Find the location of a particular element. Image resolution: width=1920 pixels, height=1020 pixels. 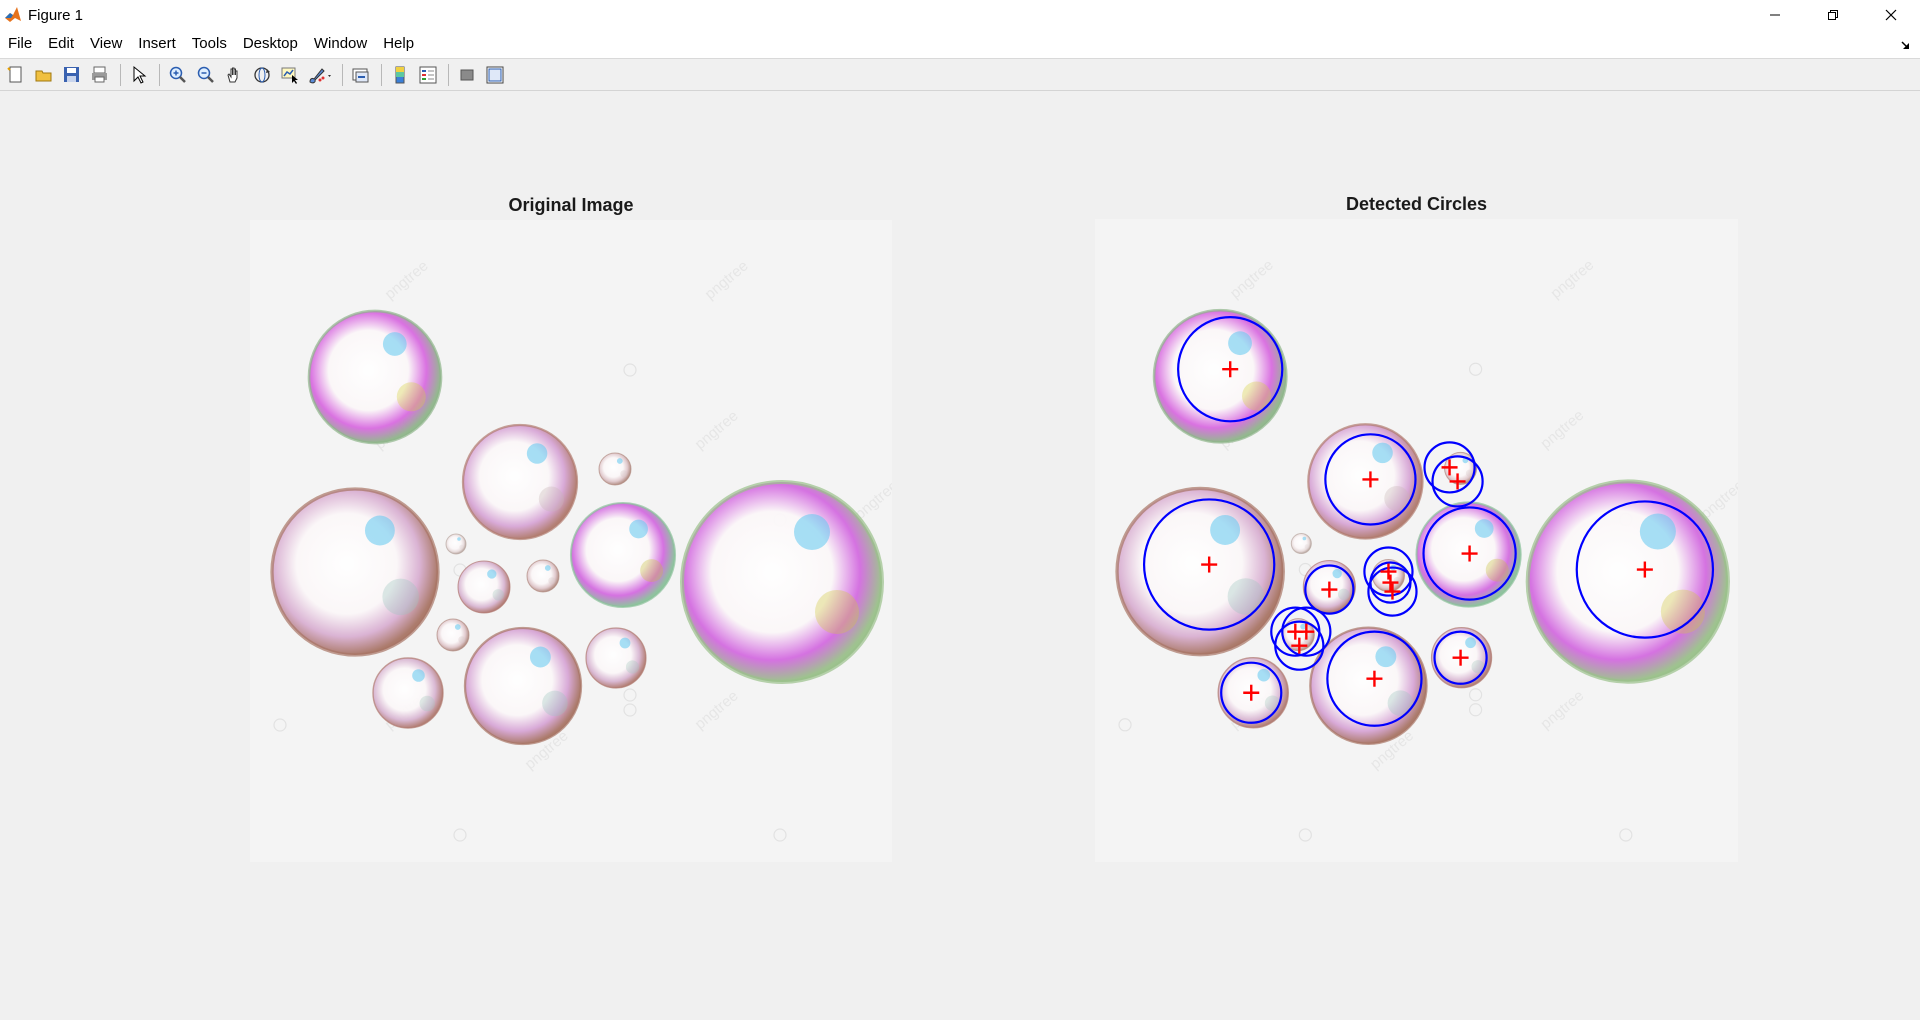

window-controls is located at coordinates (1833, 15).